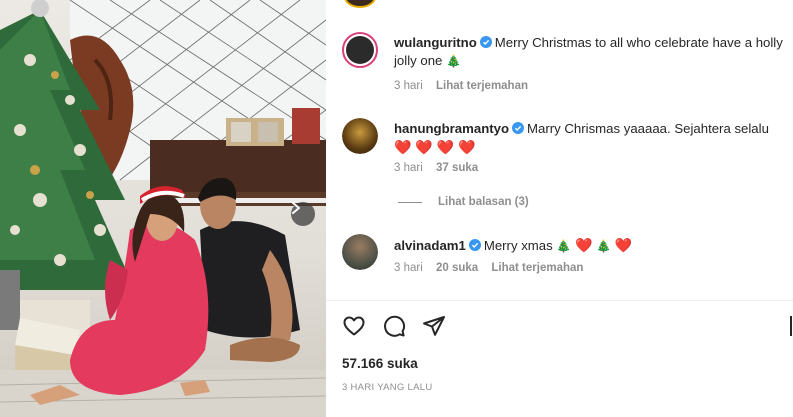 This screenshot has width=793, height=417. I want to click on replies-divider, so click(410, 202).